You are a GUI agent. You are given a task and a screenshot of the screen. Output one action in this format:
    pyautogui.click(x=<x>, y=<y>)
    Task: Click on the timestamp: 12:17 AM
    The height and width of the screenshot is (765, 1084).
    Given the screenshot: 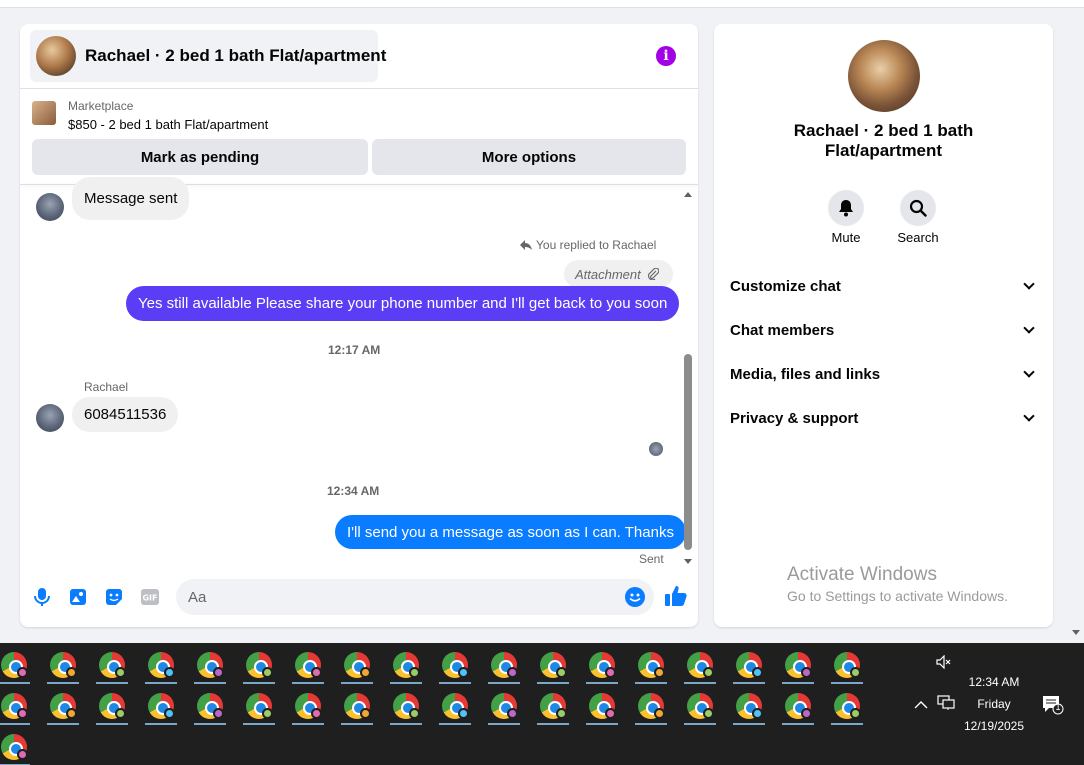 What is the action you would take?
    pyautogui.click(x=354, y=350)
    